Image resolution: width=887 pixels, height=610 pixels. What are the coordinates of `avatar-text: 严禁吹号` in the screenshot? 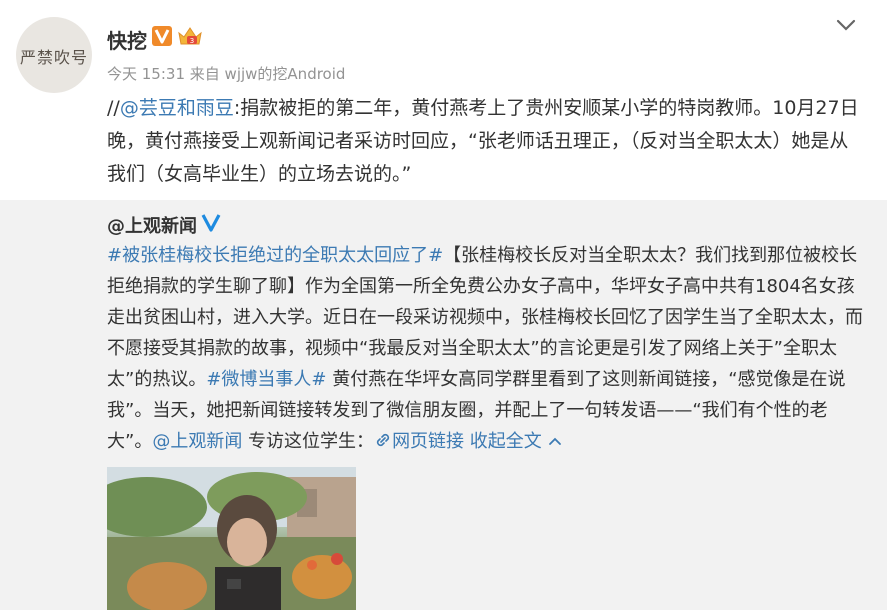 It's located at (53, 57).